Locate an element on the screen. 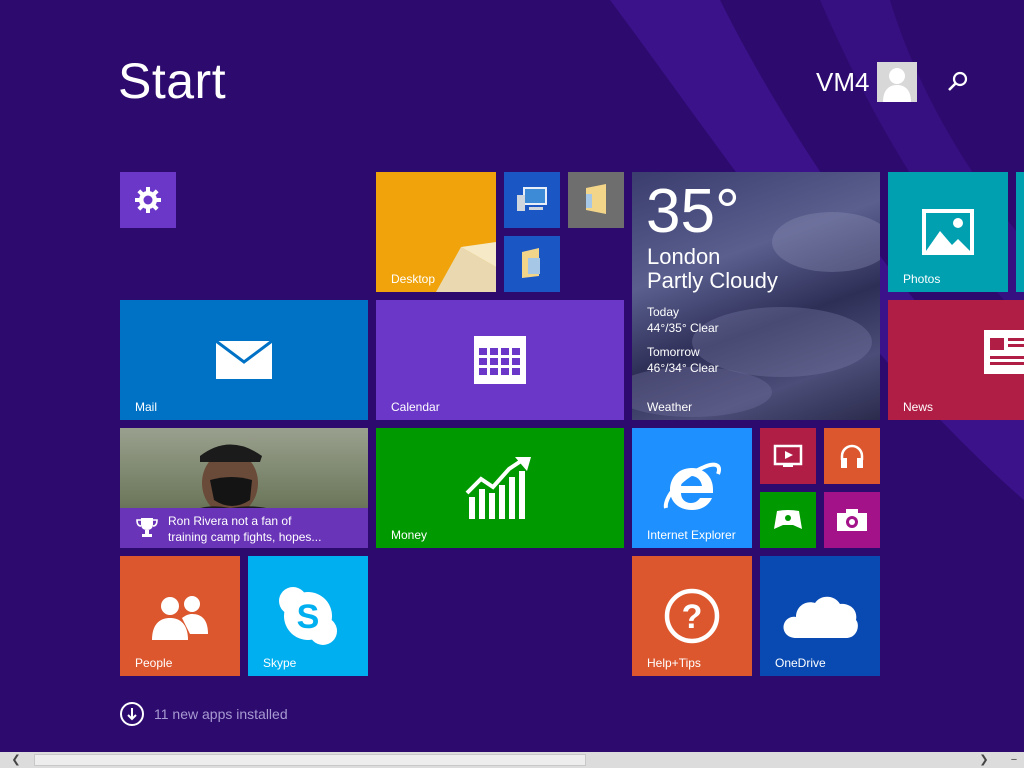 The height and width of the screenshot is (768, 1024). people-icon is located at coordinates (180, 618).